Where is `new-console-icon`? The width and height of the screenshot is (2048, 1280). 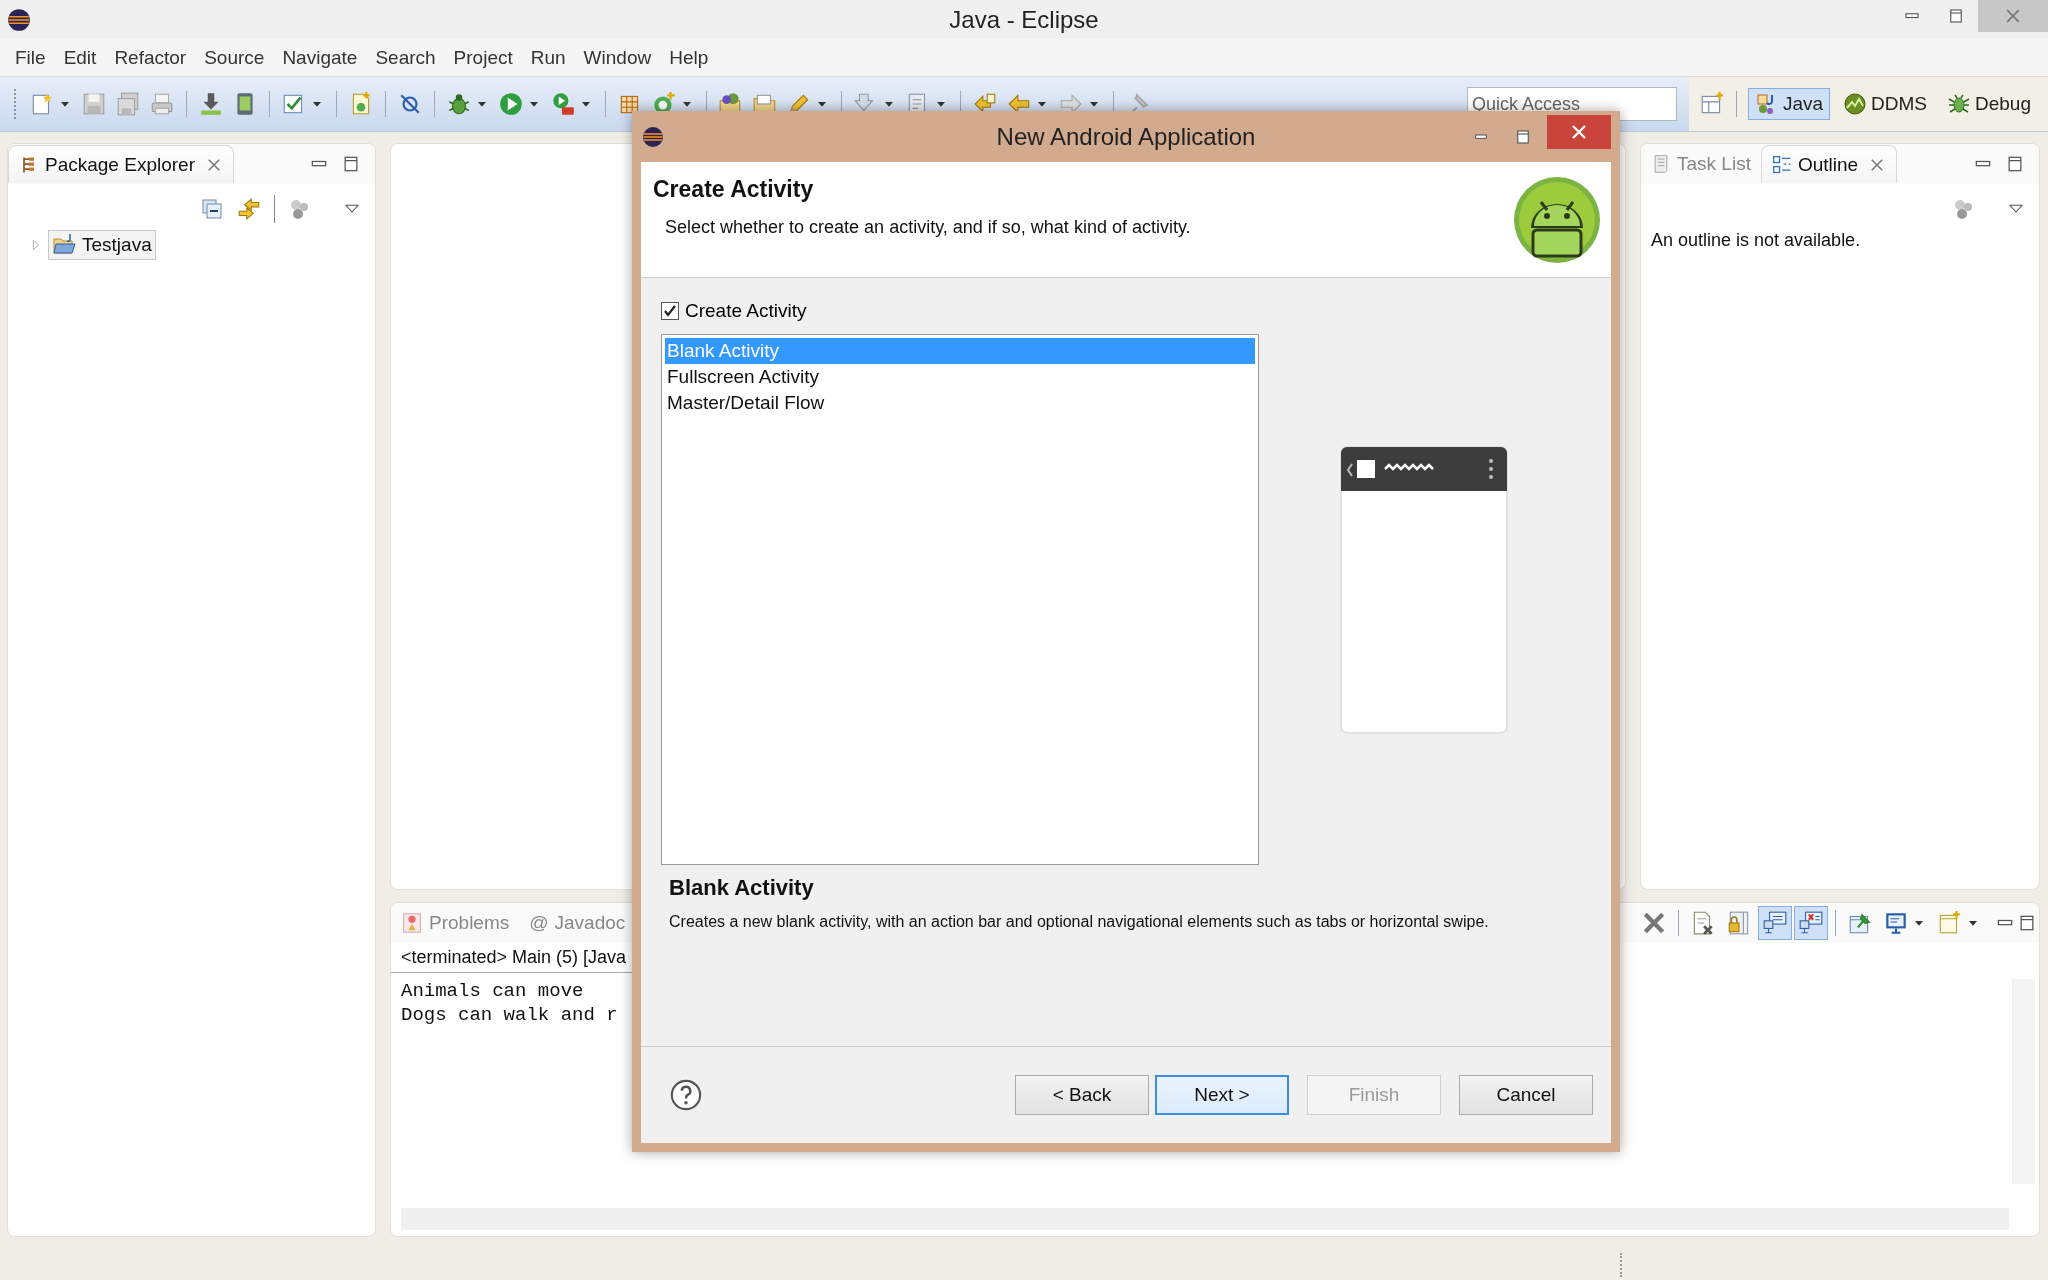 new-console-icon is located at coordinates (1950, 923).